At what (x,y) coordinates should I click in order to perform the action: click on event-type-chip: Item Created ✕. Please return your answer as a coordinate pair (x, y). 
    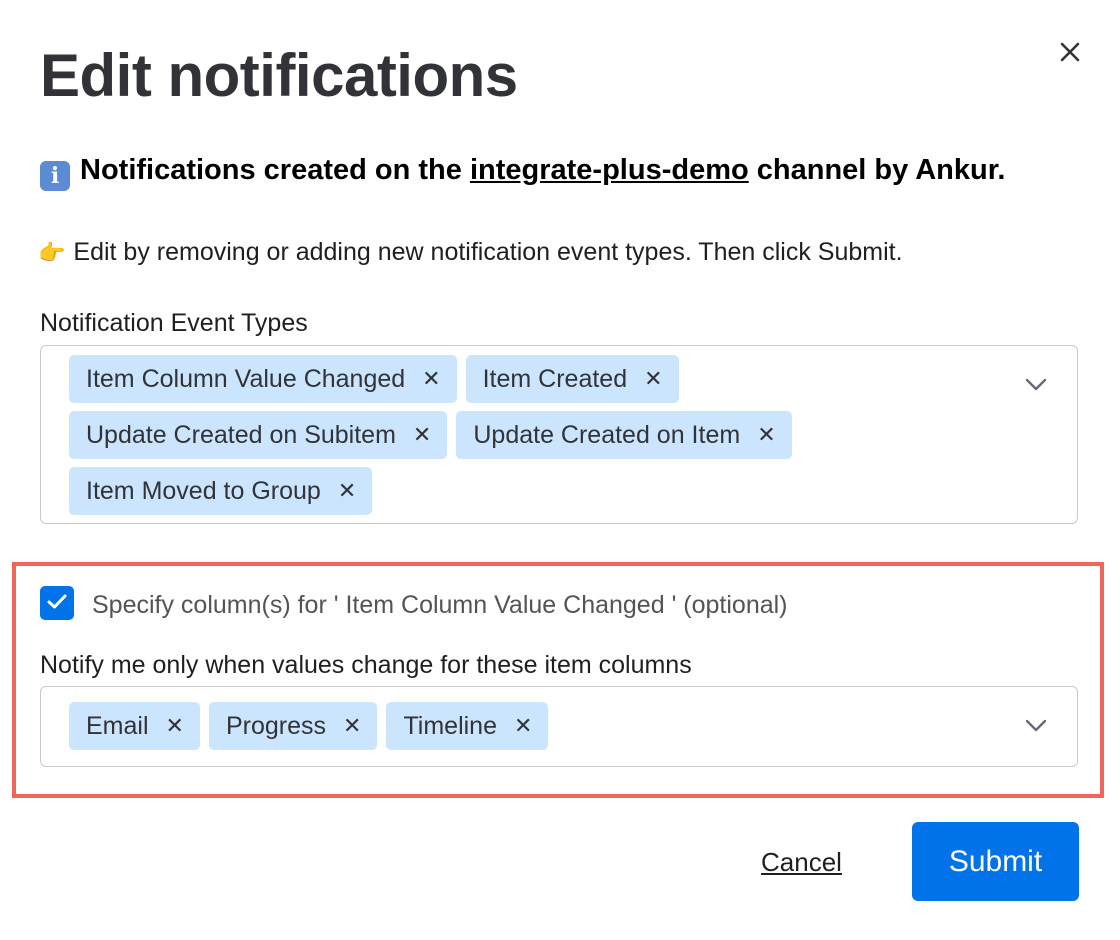
    Looking at the image, I should click on (572, 379).